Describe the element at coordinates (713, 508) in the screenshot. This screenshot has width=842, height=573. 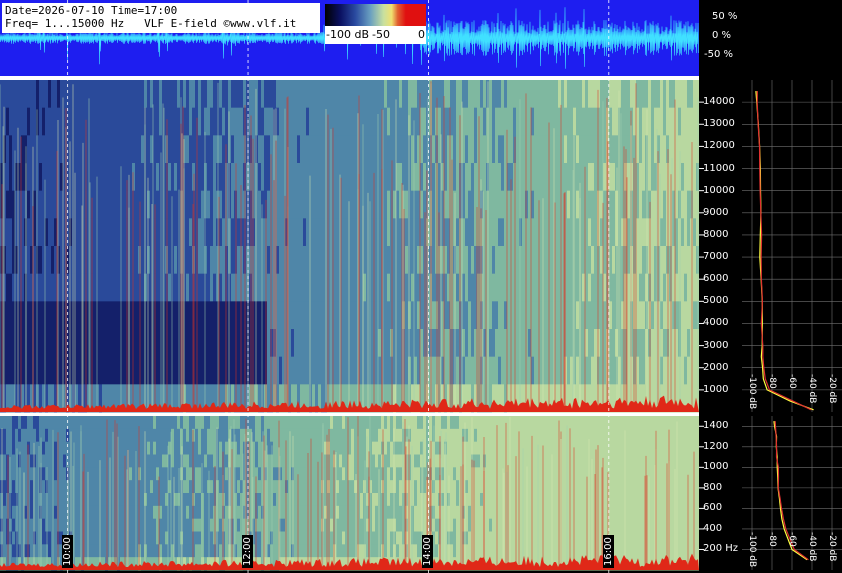
I see `freq-tick-label: 600` at that location.